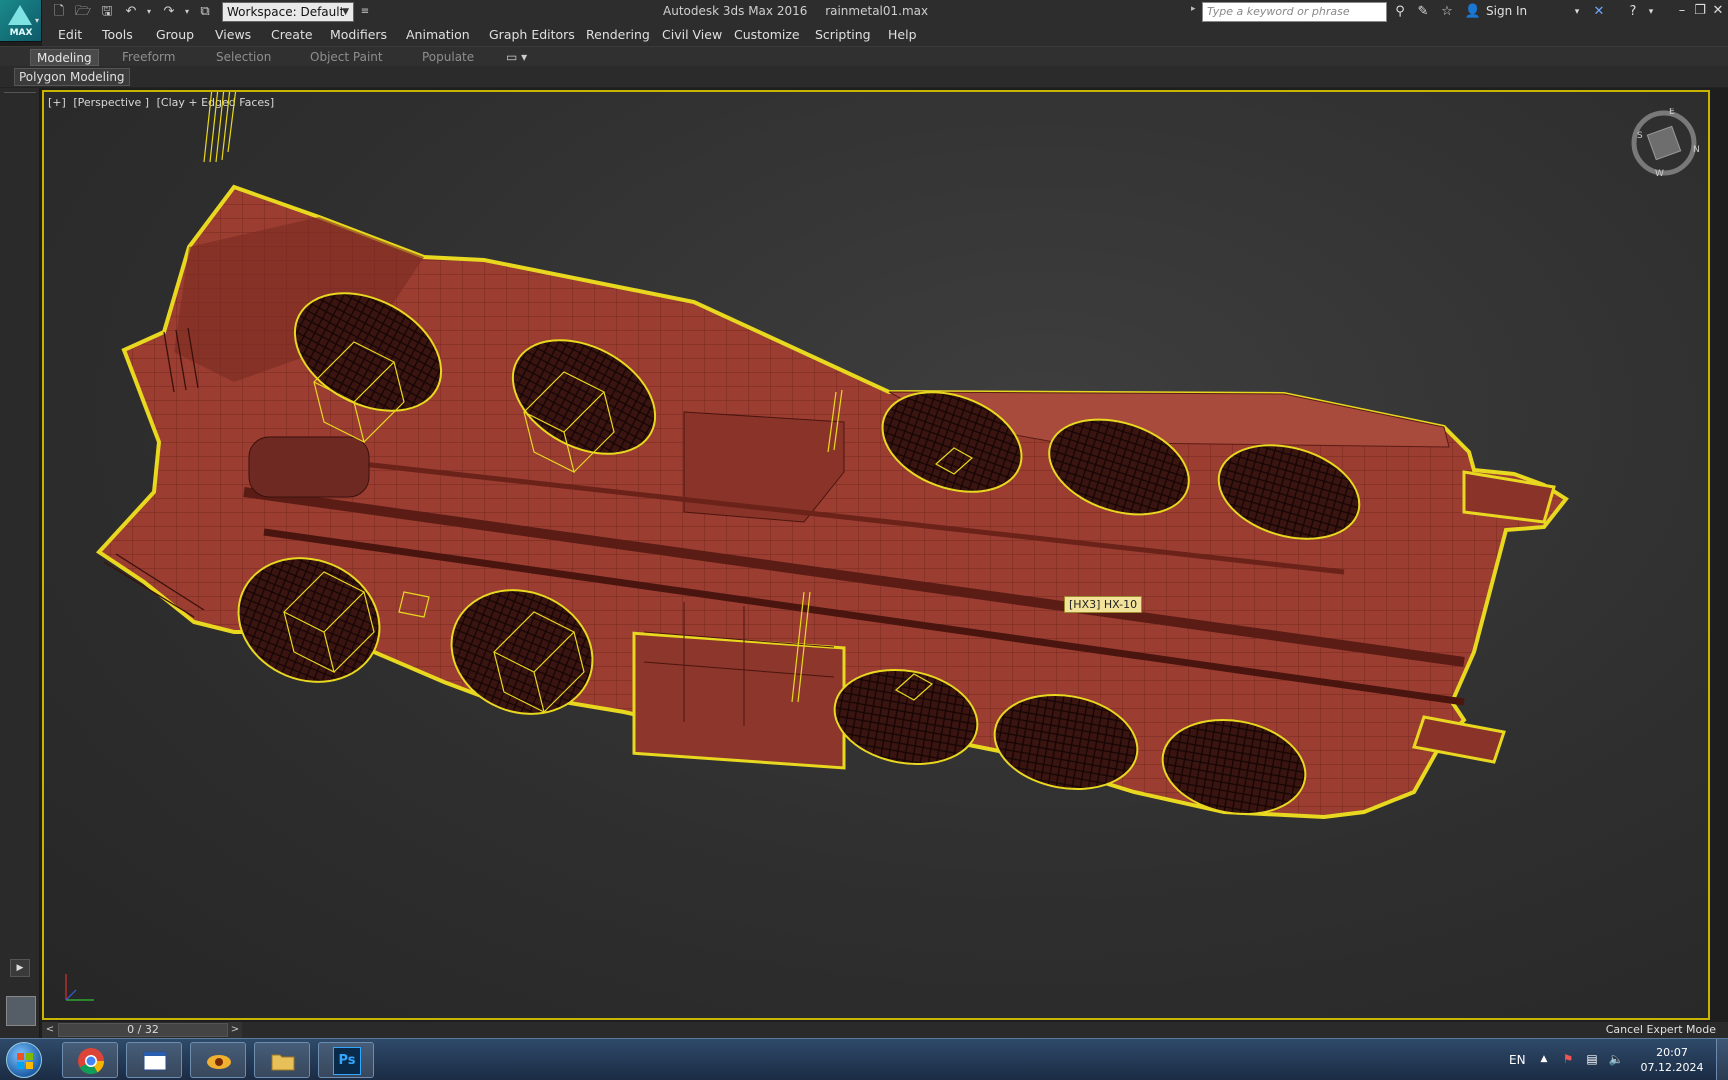 The width and height of the screenshot is (1728, 1080). Describe the element at coordinates (1193, 9) in the screenshot. I see `search-expand-icon: ▸` at that location.